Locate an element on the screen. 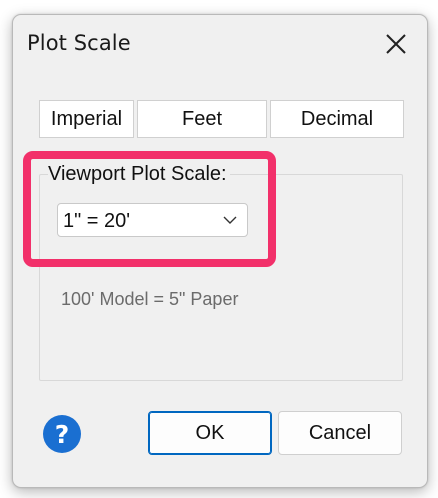 The image size is (438, 498). dialog-title: Plot Scale is located at coordinates (79, 43).